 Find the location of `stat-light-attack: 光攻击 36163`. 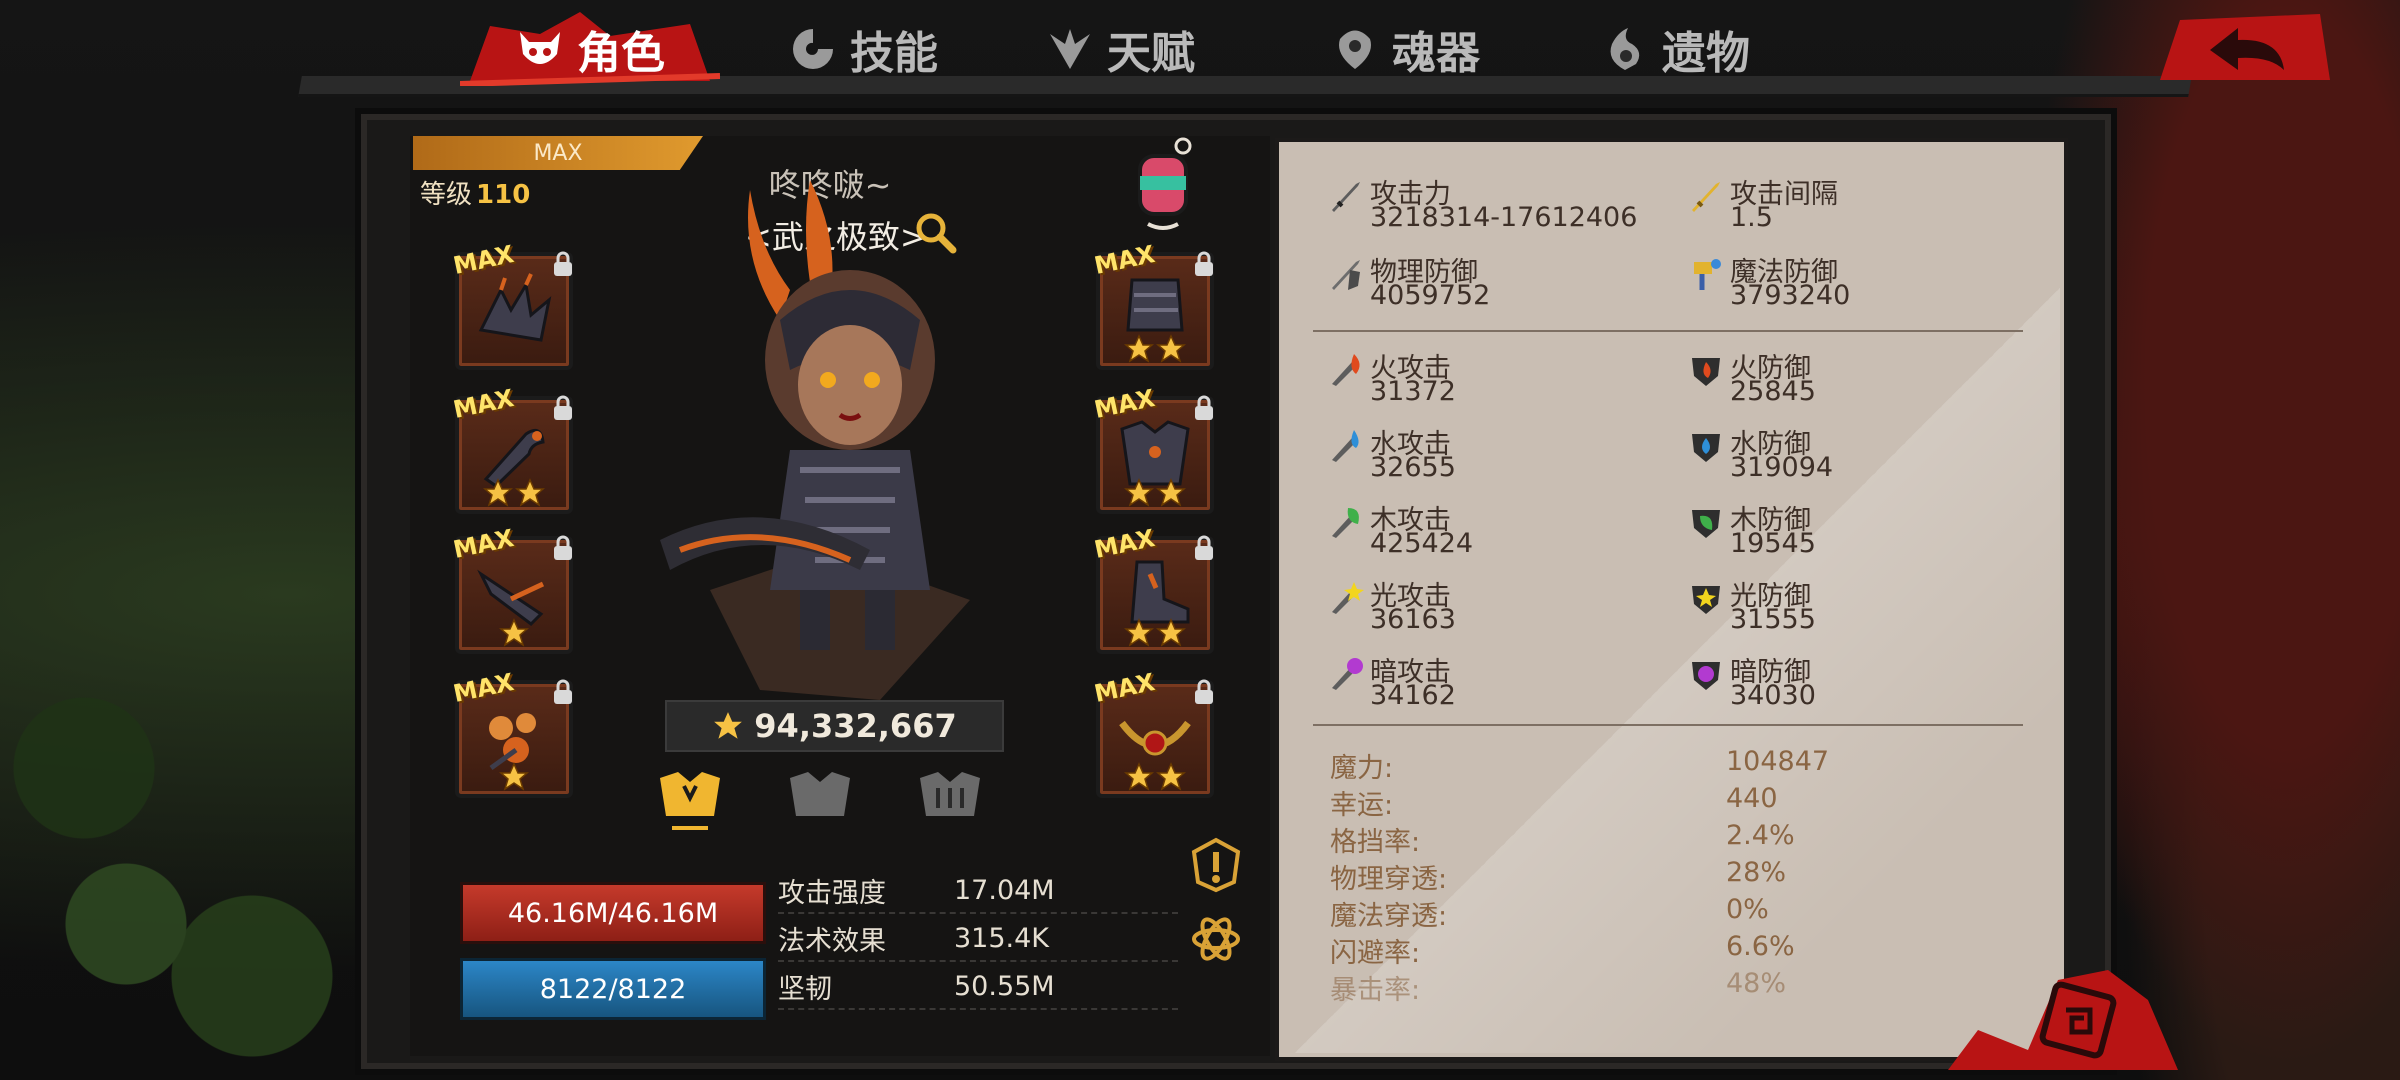

stat-light-attack: 光攻击 36163 is located at coordinates (1498, 604).